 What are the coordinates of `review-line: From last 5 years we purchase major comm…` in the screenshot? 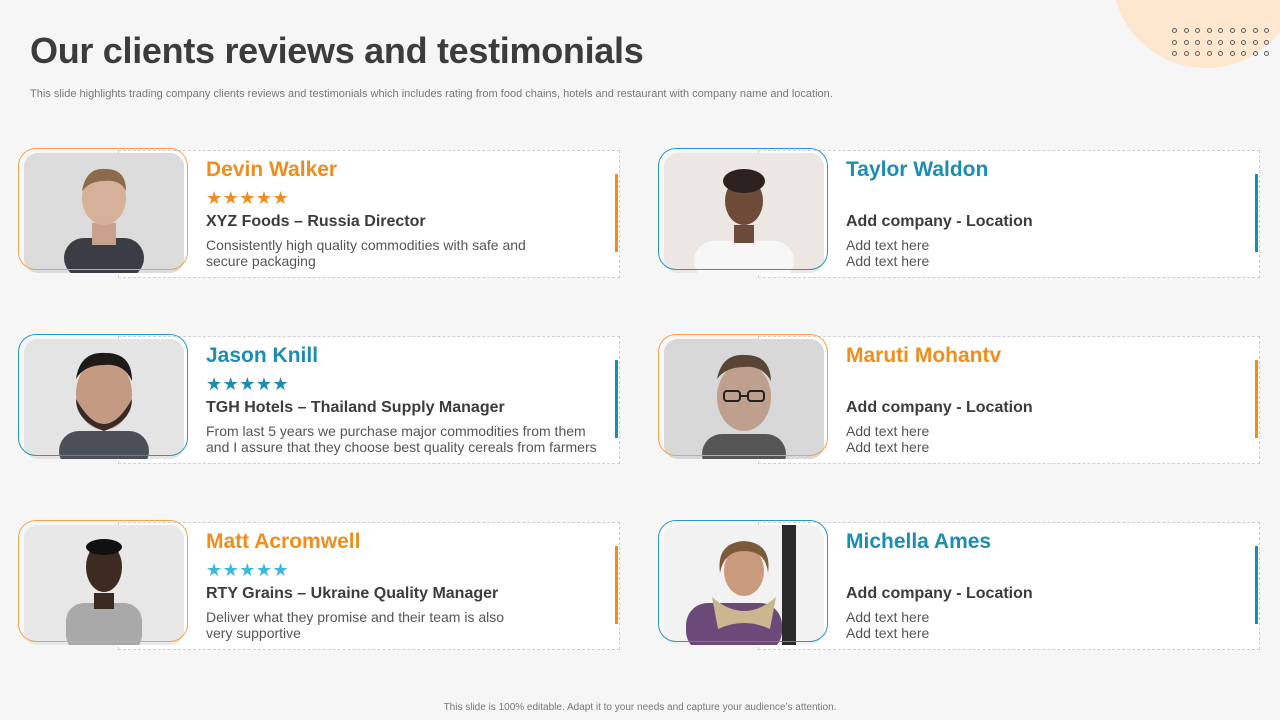 It's located at (396, 431).